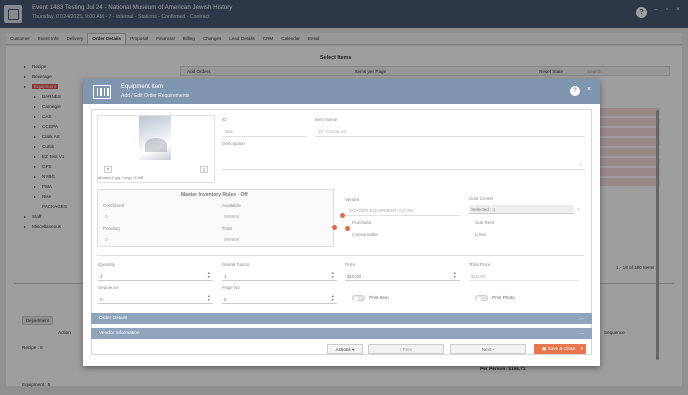 Image resolution: width=688 pixels, height=395 pixels. What do you see at coordinates (232, 239) in the screenshot?
I see `total-value: 999999` at bounding box center [232, 239].